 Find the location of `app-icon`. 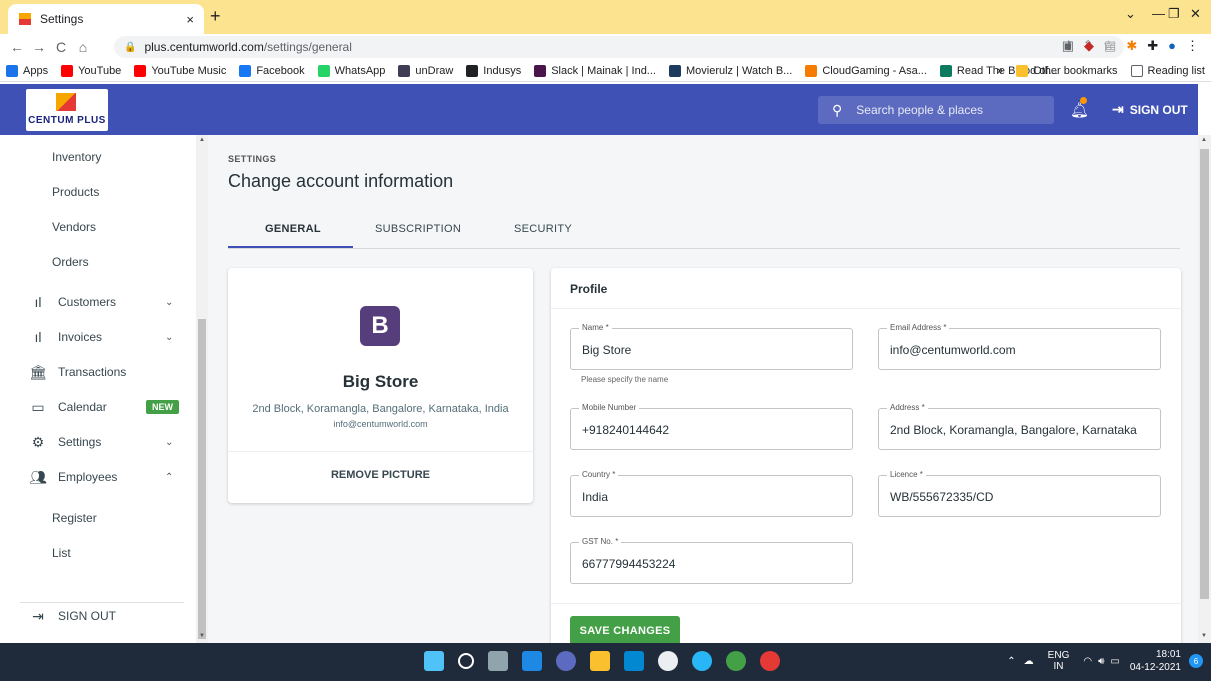

app-icon is located at coordinates (702, 661).